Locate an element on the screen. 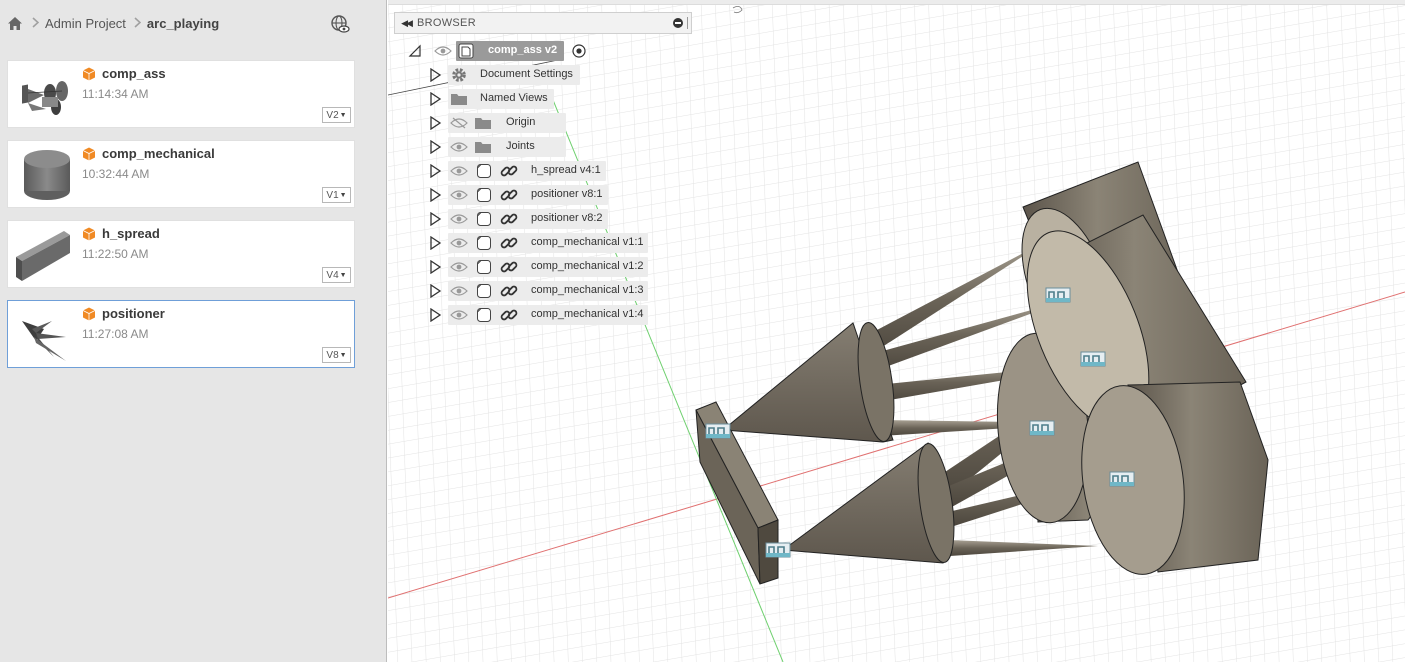 The height and width of the screenshot is (662, 1405). collapse-panel-icon: ◀◀ is located at coordinates (406, 23).